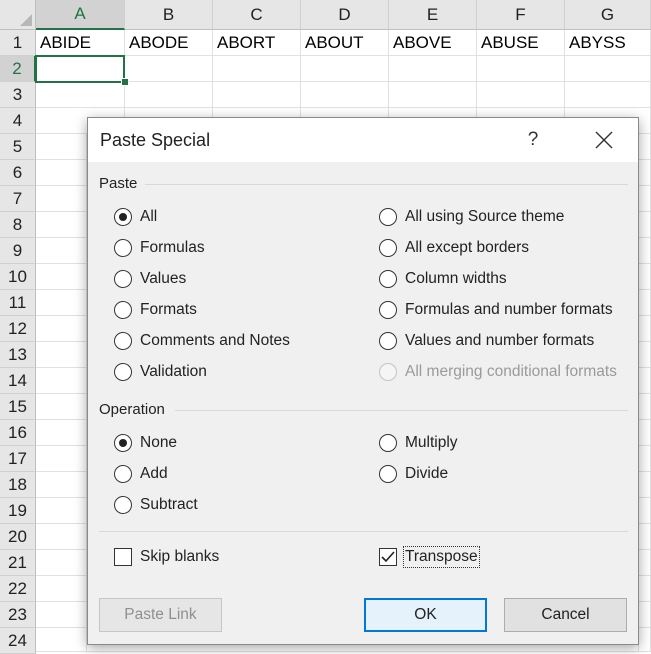 The height and width of the screenshot is (654, 651). Describe the element at coordinates (418, 443) in the screenshot. I see `operation-option-multiply: Multiply` at that location.